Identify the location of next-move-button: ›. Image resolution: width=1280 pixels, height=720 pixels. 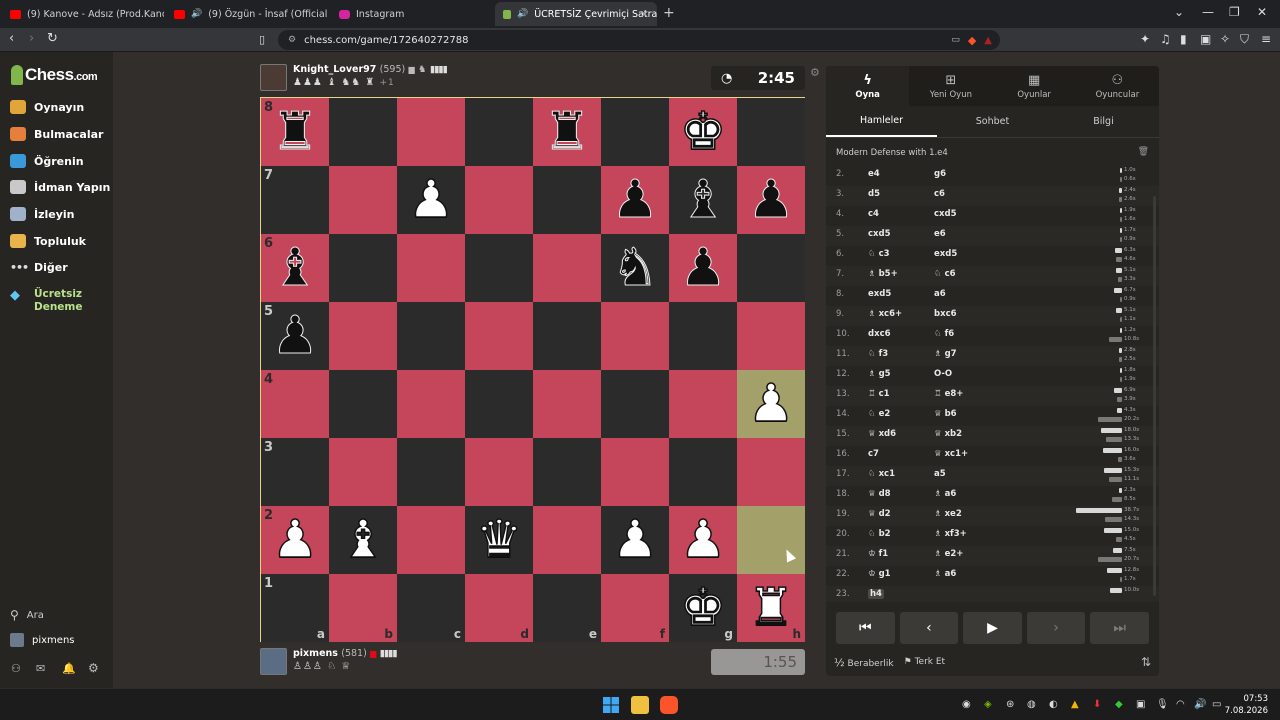
(1056, 628).